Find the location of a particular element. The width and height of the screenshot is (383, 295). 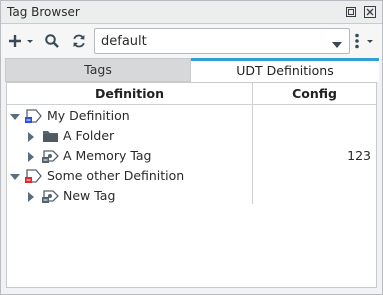

plus-icon is located at coordinates (21, 41).